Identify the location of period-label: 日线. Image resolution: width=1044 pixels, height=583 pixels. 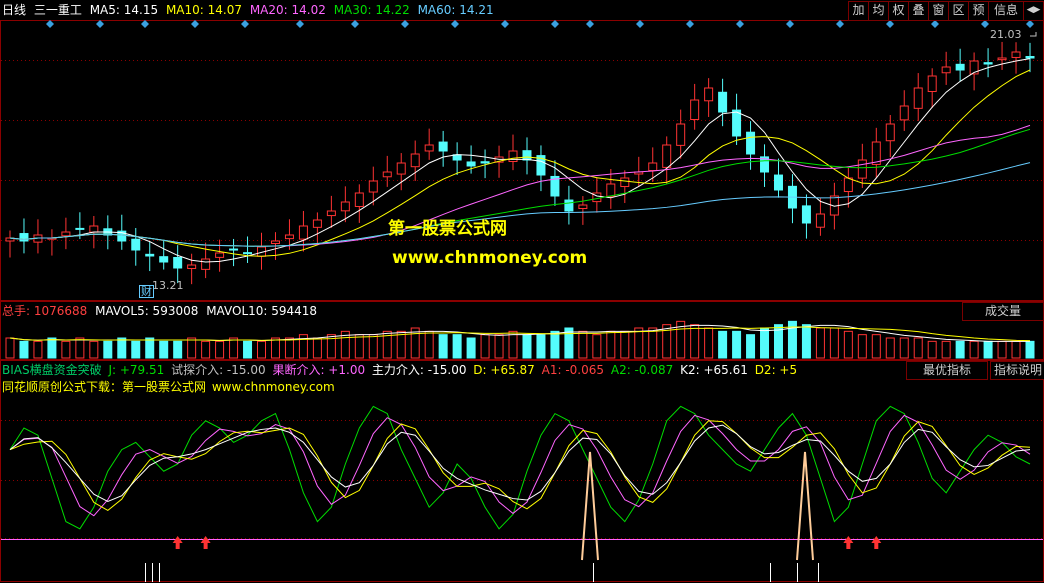
(14, 10).